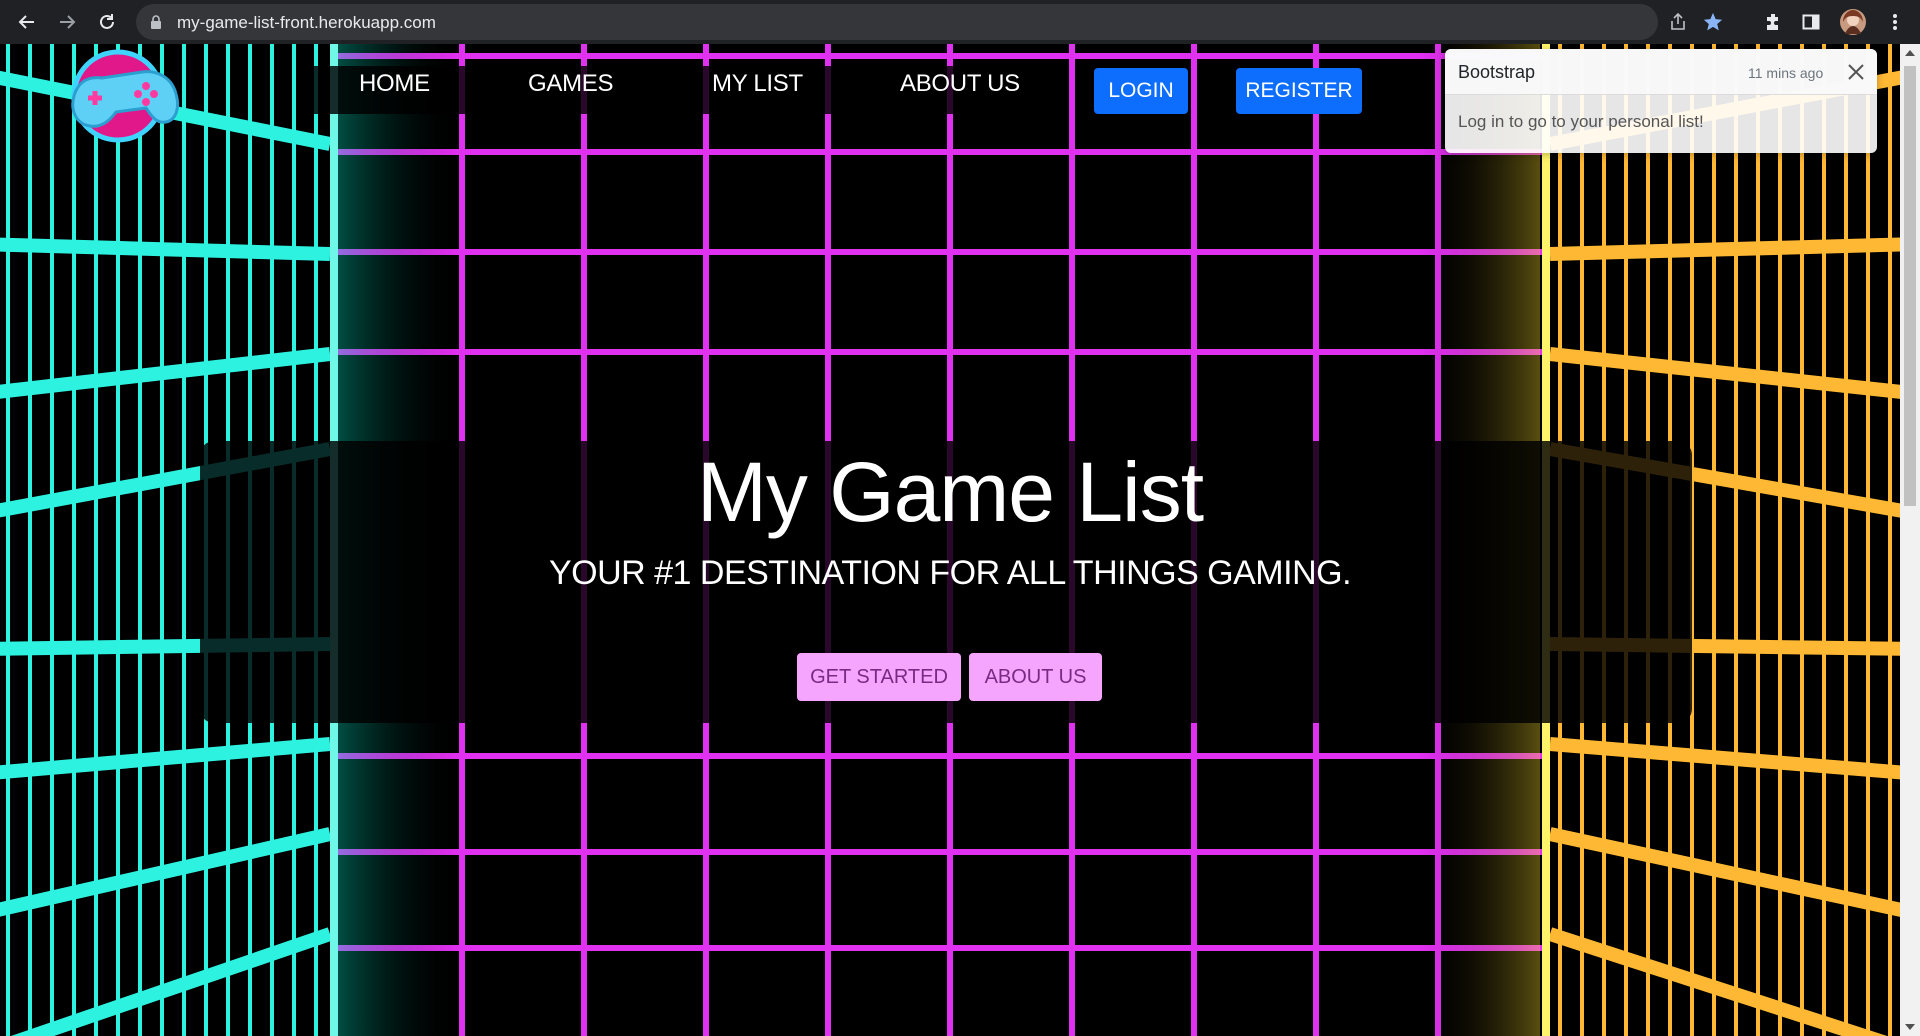 The image size is (1920, 1036). Describe the element at coordinates (1678, 24) in the screenshot. I see `share-icon` at that location.